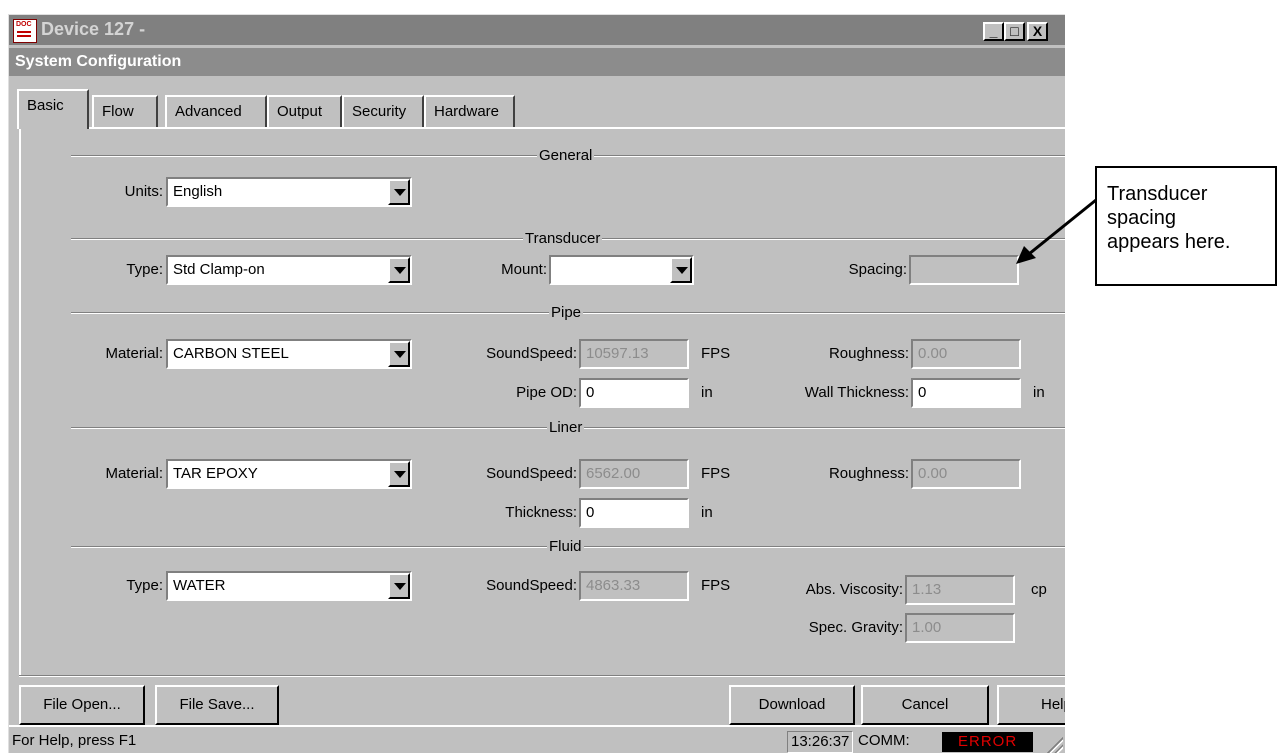  I want to click on wall-thickness-label: Wall Thickness:, so click(856, 392).